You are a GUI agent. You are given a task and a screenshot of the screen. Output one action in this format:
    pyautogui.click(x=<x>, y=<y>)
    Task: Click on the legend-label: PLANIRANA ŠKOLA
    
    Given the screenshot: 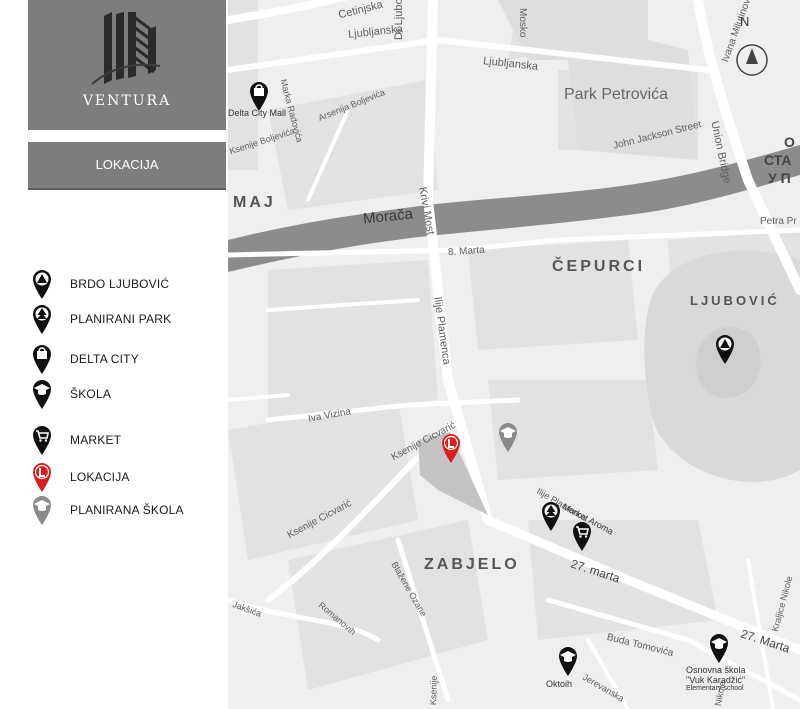 What is the action you would take?
    pyautogui.click(x=127, y=510)
    